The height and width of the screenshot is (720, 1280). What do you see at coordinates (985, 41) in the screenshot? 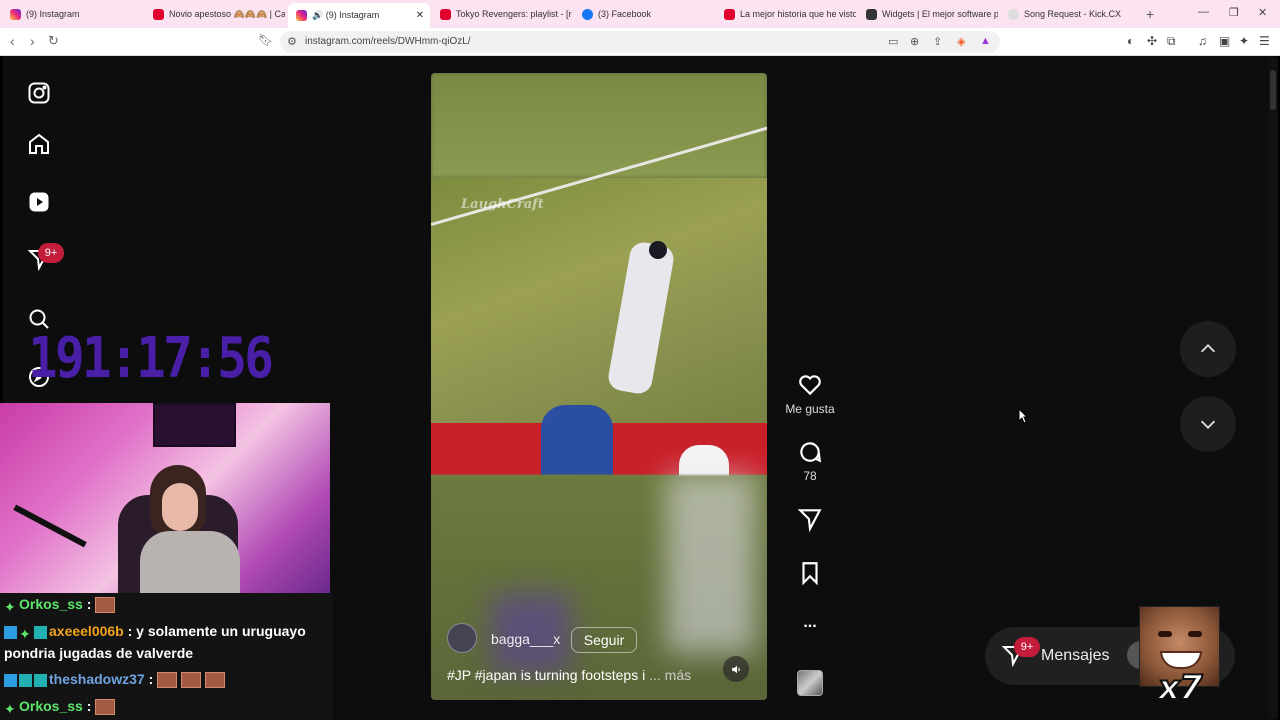
I see `brave-rewards-icon: ▲` at bounding box center [985, 41].